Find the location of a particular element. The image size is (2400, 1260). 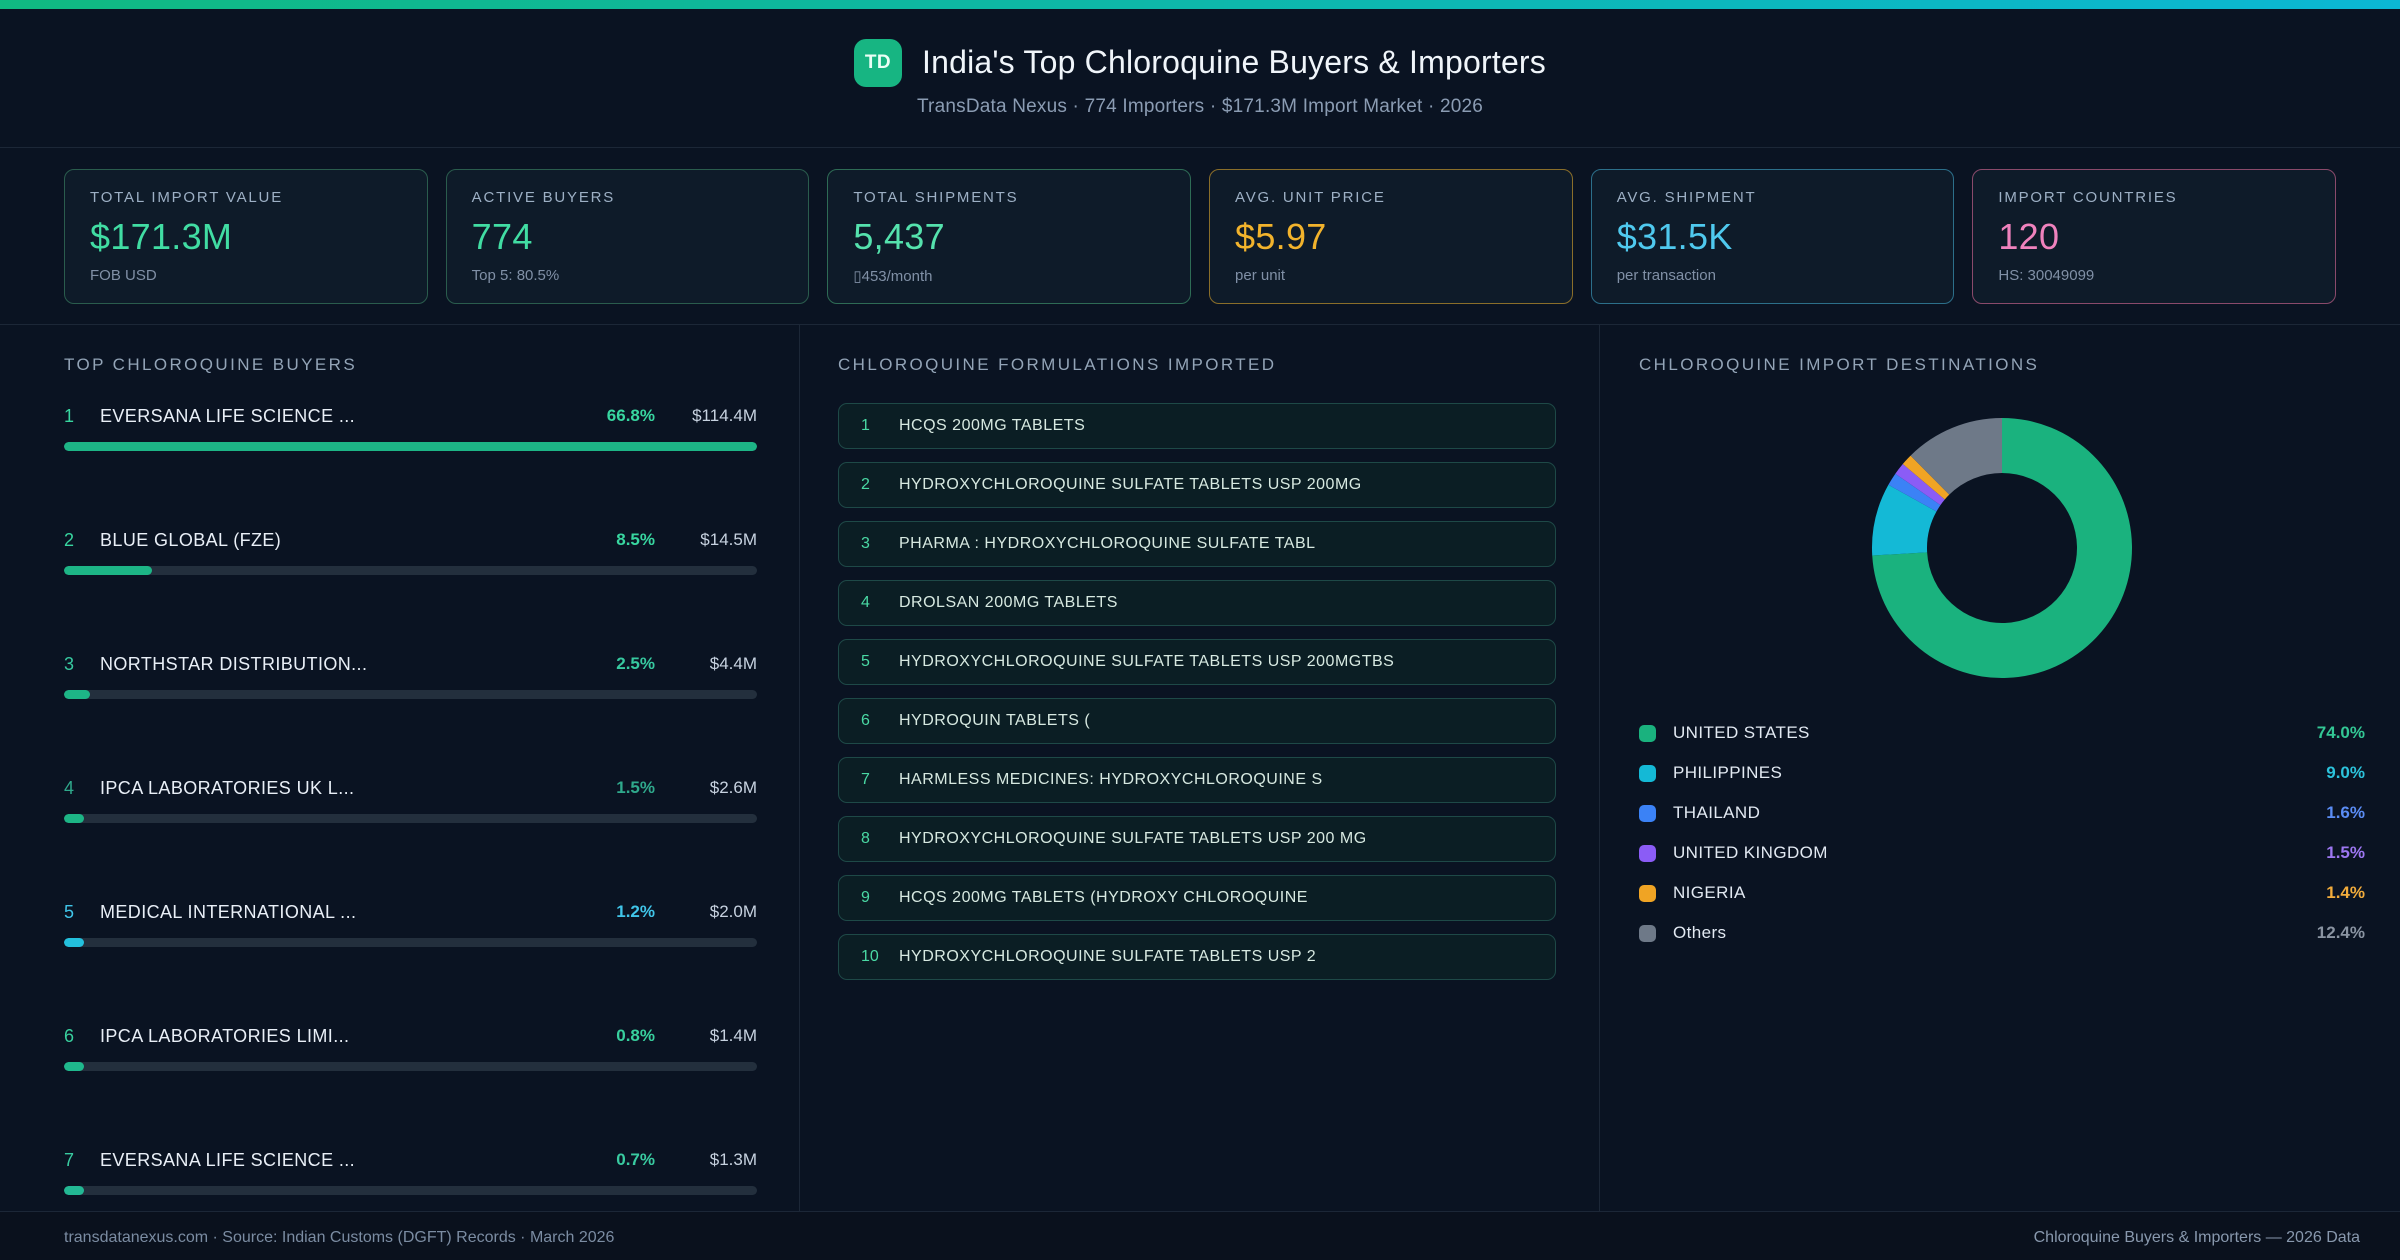

legend-country-label: NIGERIA is located at coordinates (1709, 892).